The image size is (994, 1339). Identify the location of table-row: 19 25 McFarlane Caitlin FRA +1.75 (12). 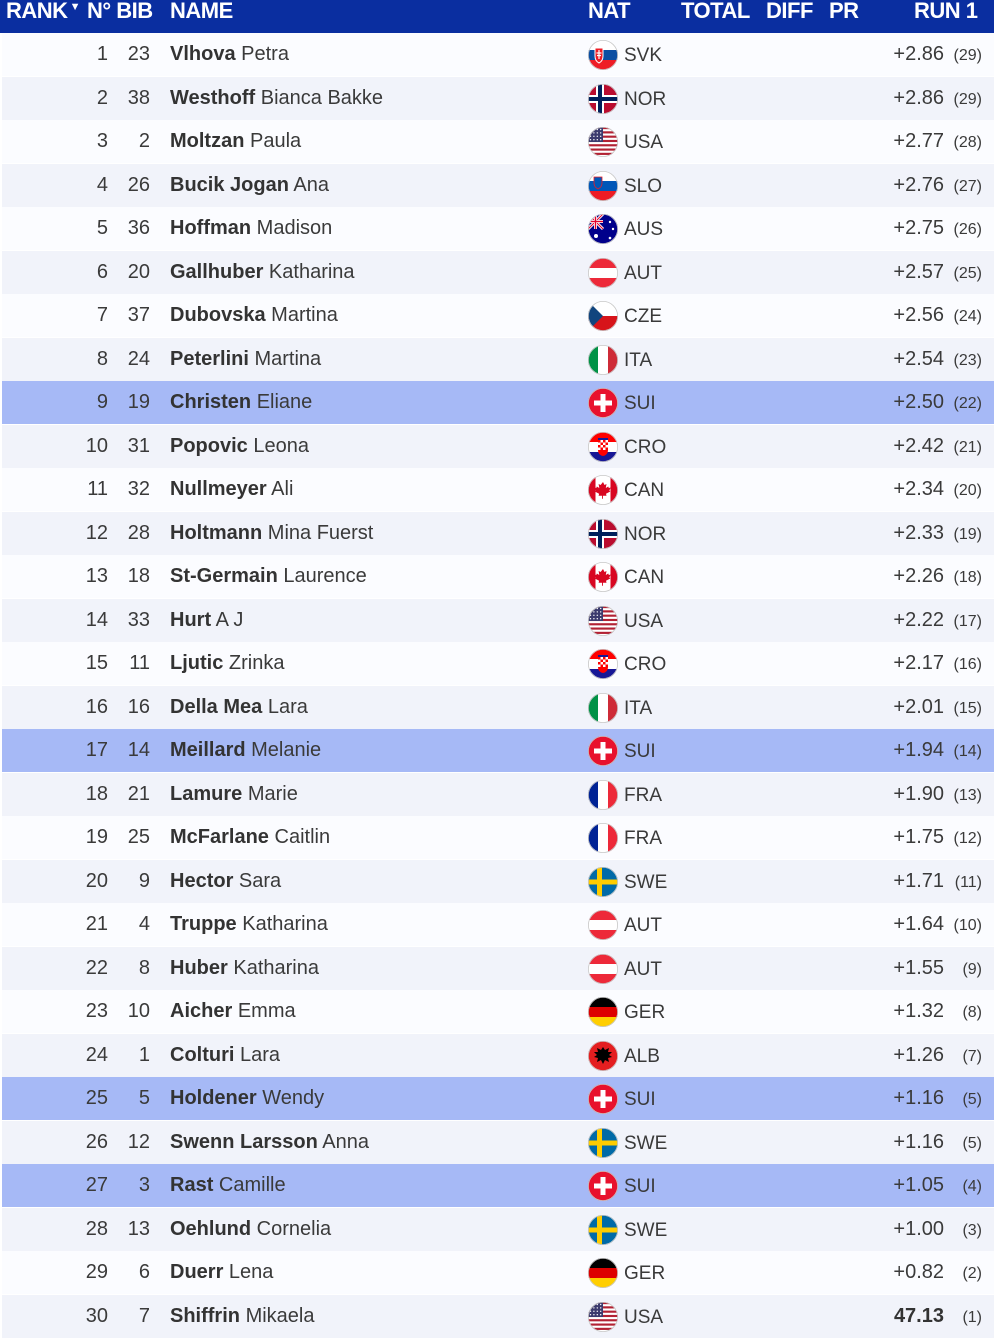
(498, 837).